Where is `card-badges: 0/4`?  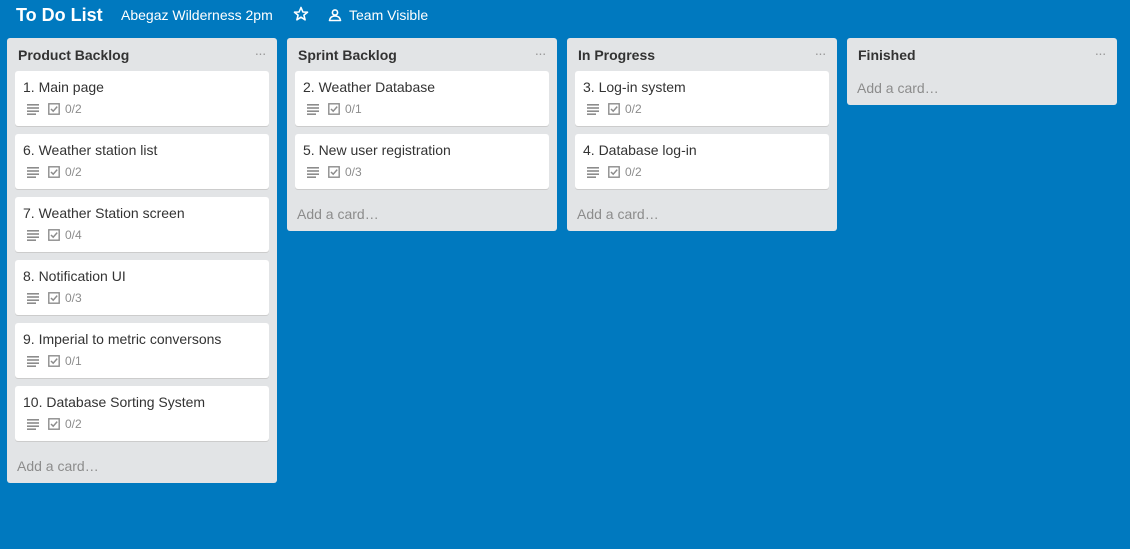
card-badges: 0/4 is located at coordinates (54, 235).